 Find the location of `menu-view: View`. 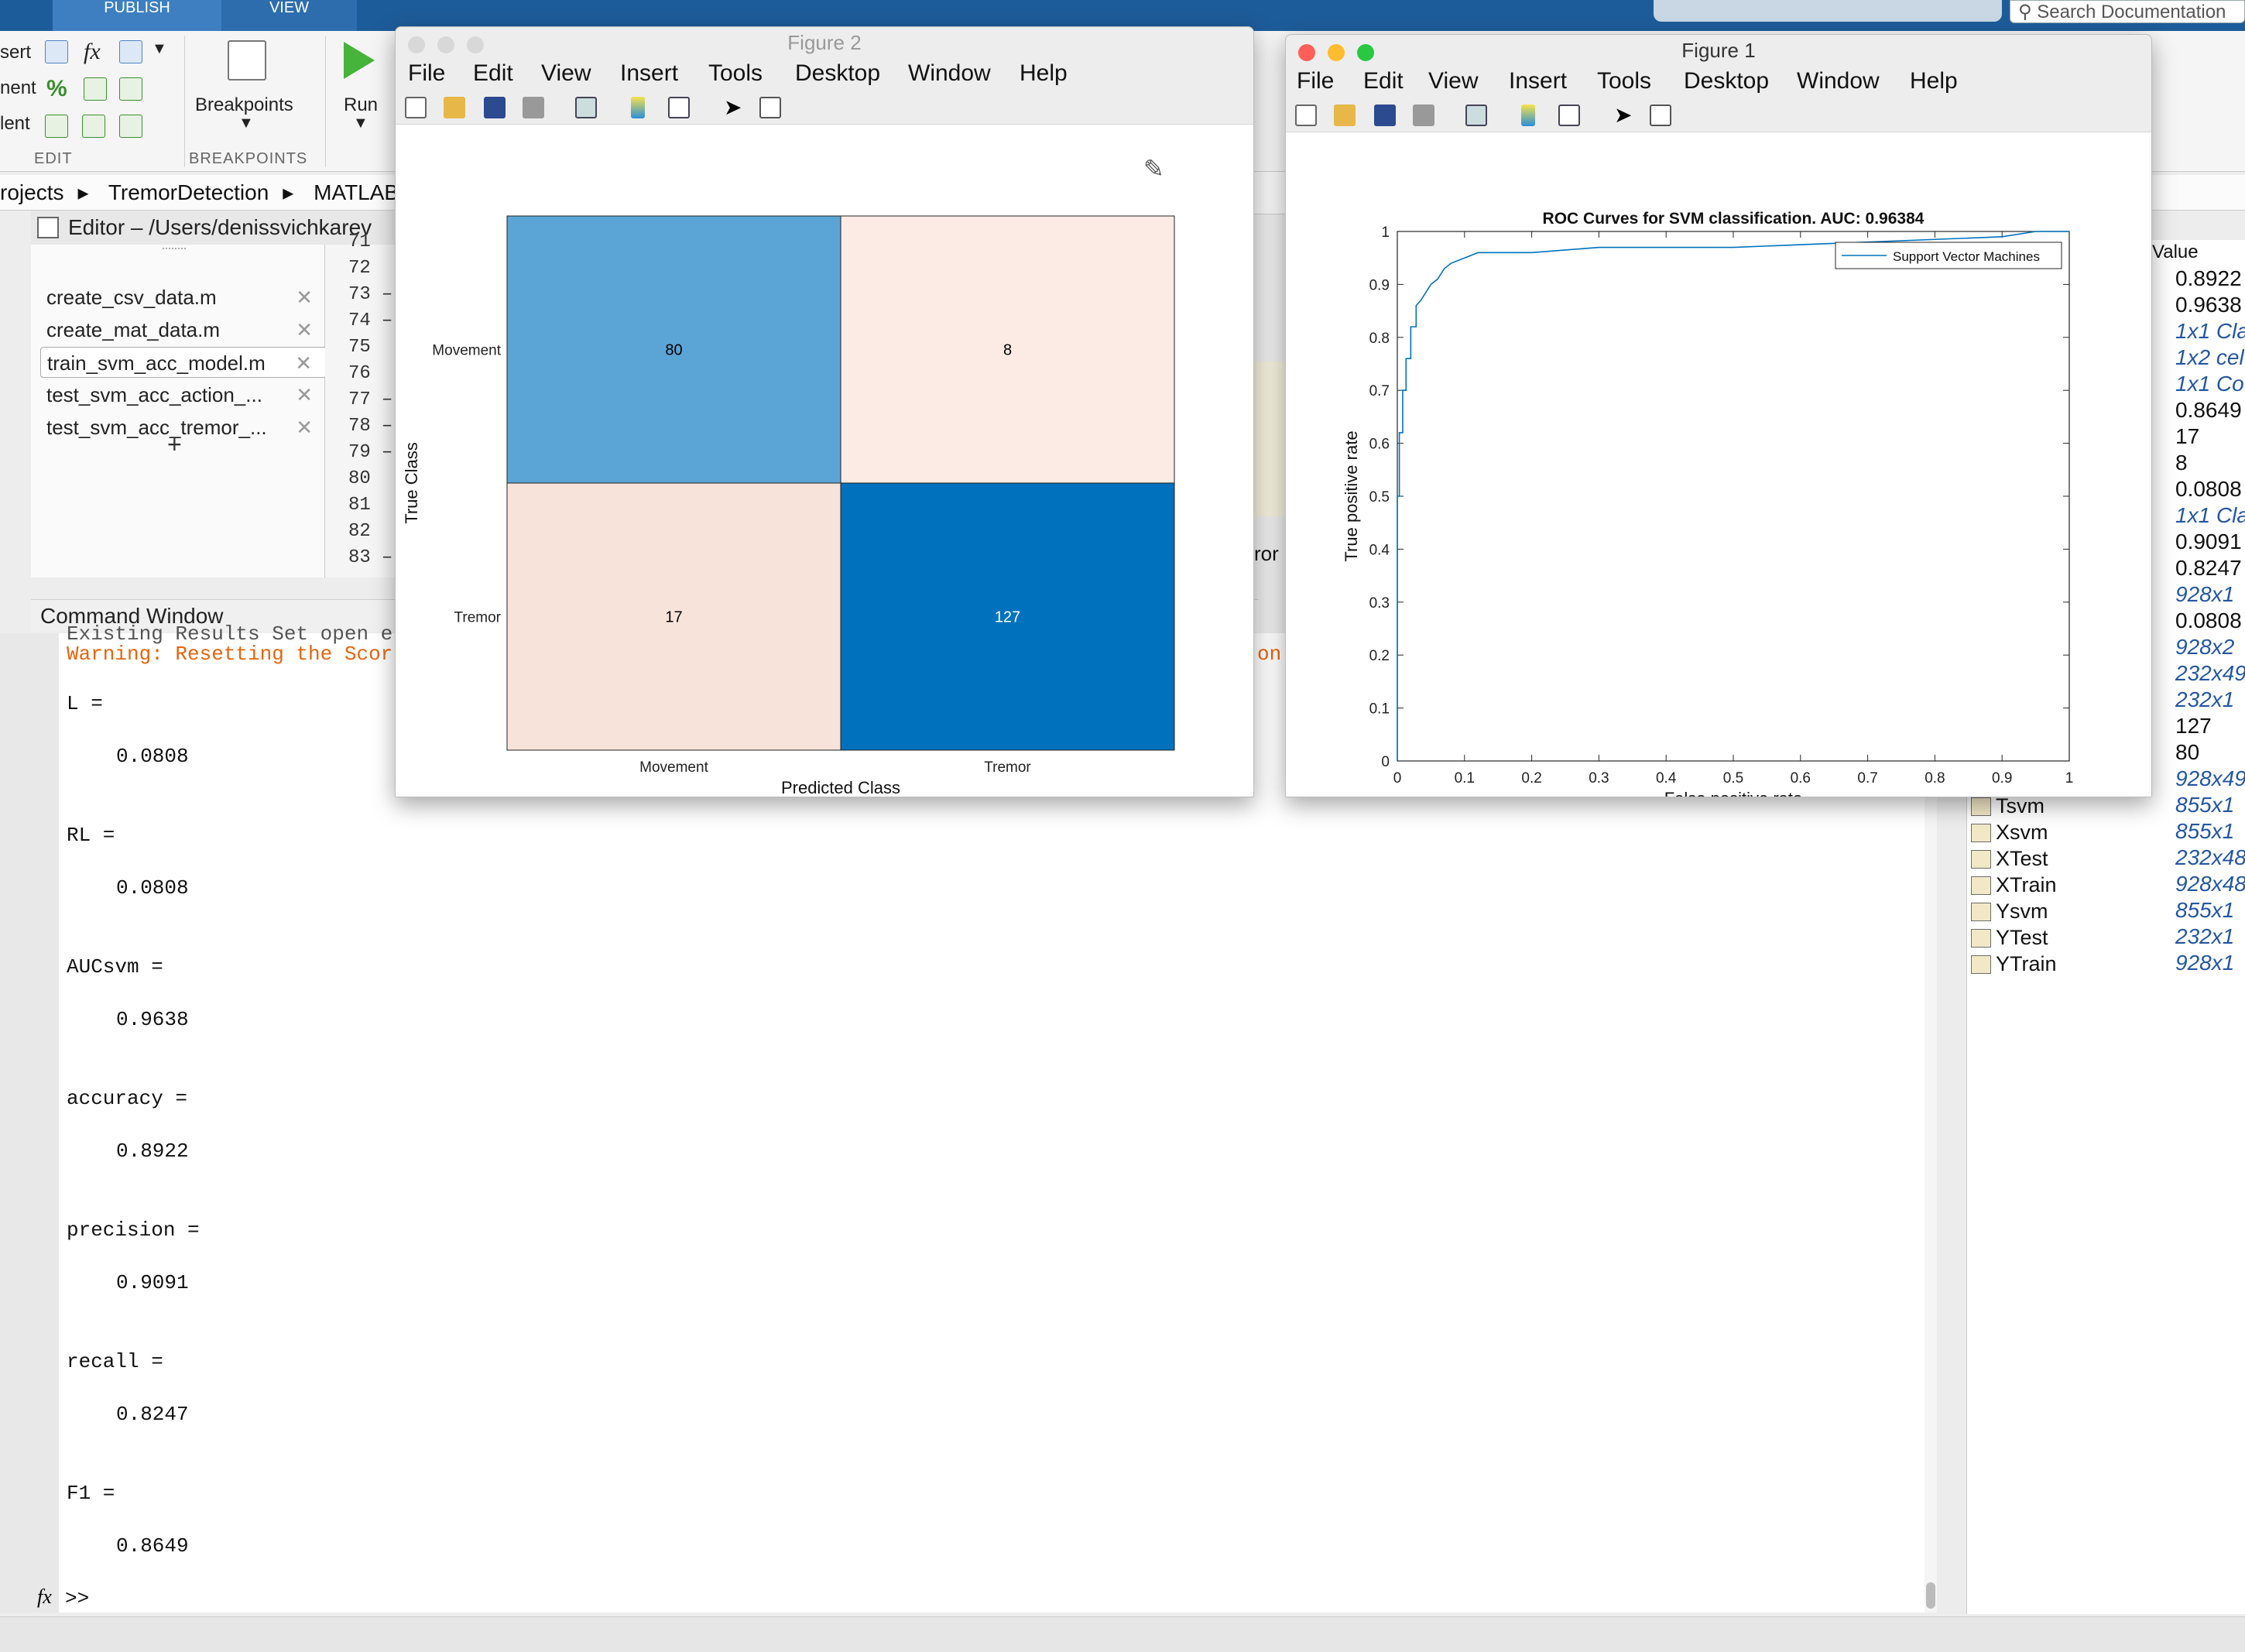

menu-view: View is located at coordinates (566, 73).